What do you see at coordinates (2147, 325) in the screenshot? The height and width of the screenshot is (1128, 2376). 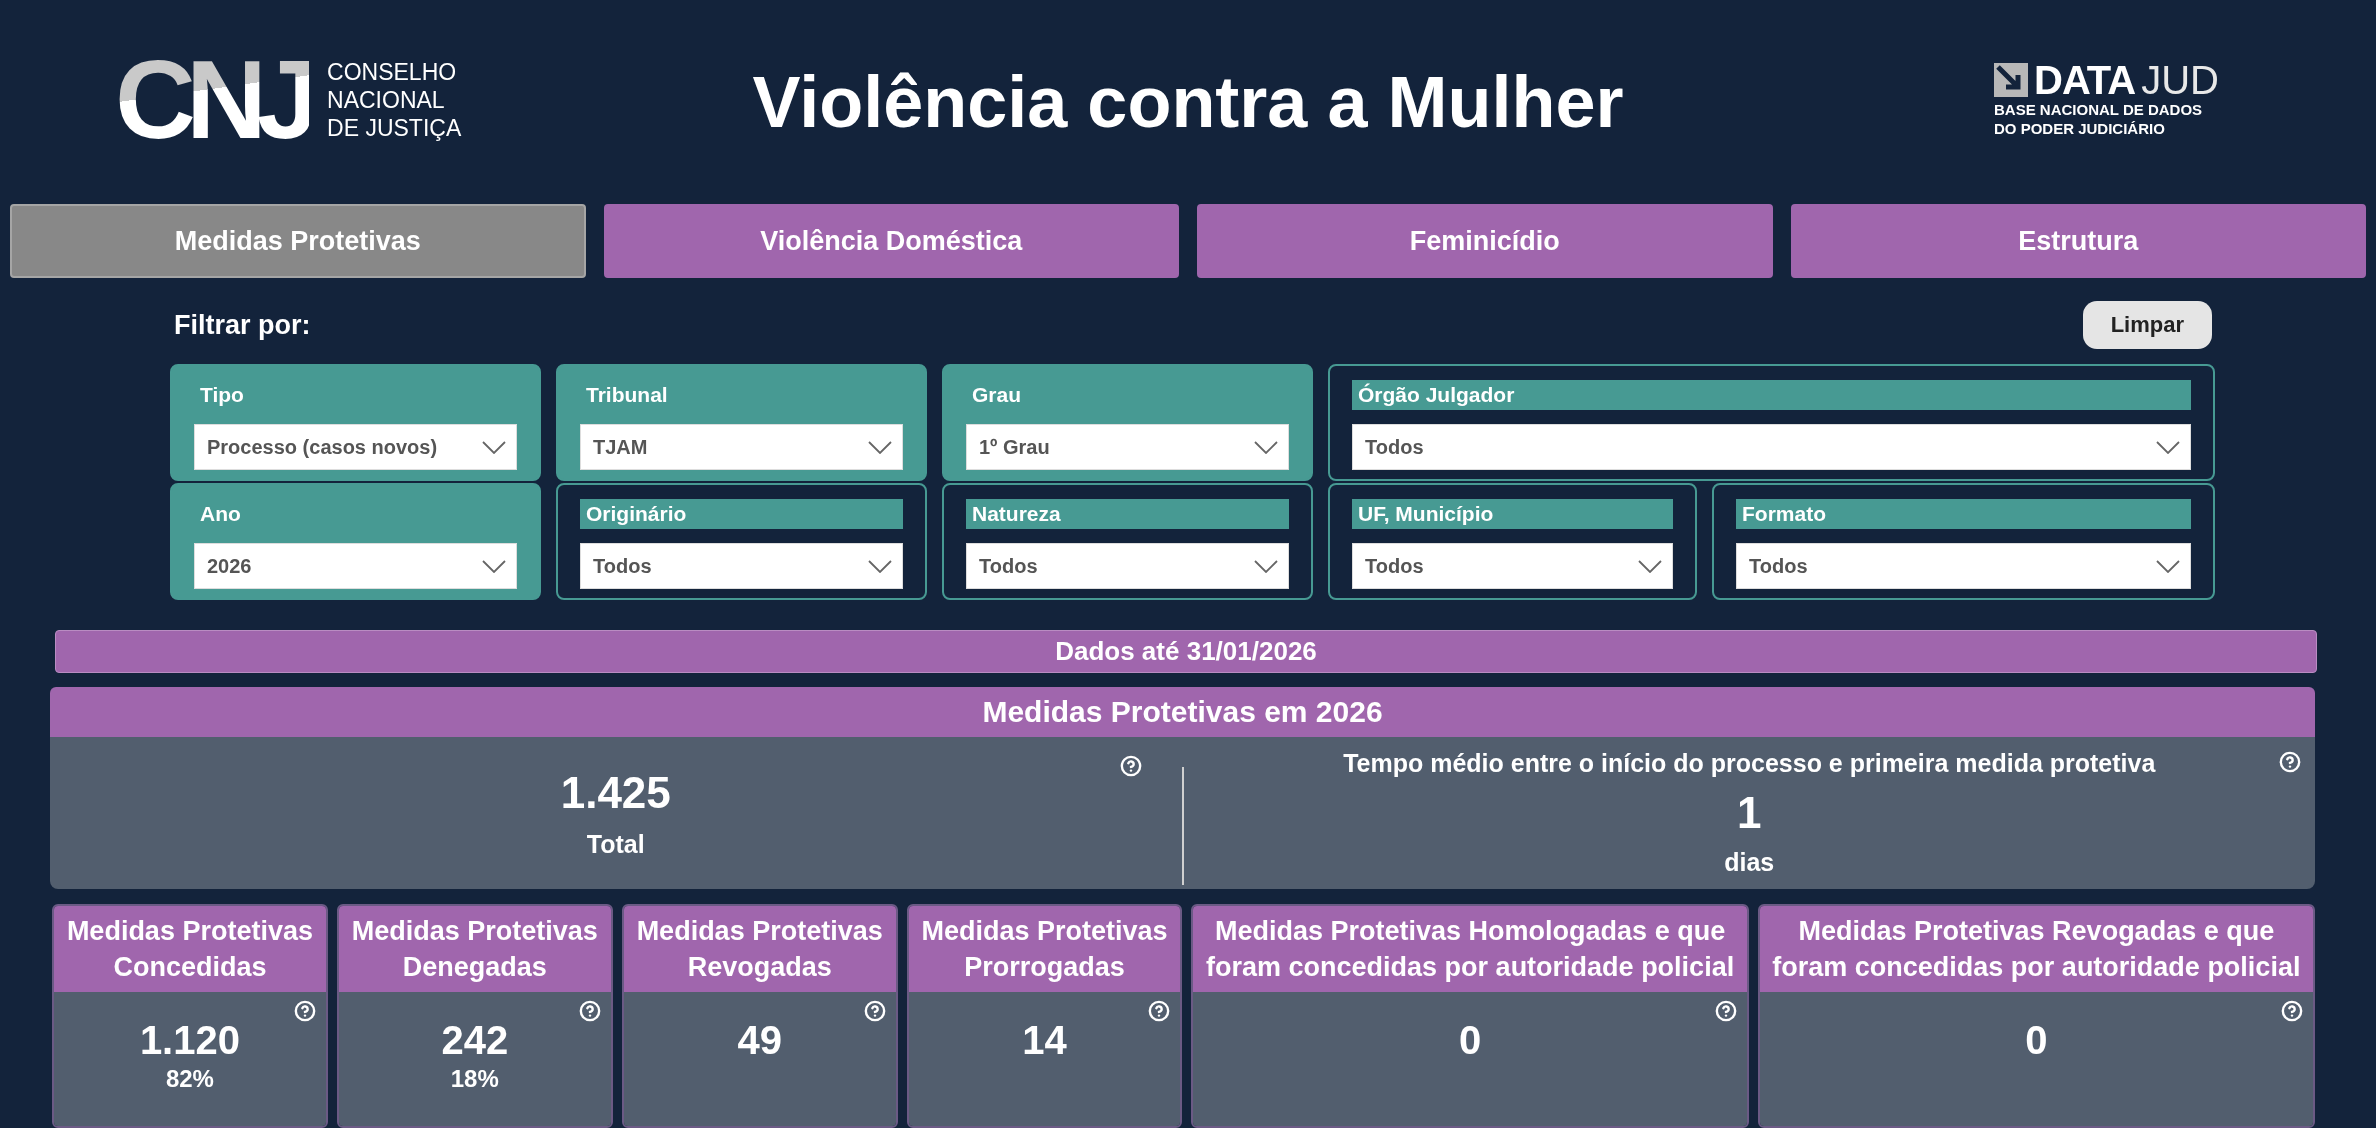 I see `clear-button: Limpar` at bounding box center [2147, 325].